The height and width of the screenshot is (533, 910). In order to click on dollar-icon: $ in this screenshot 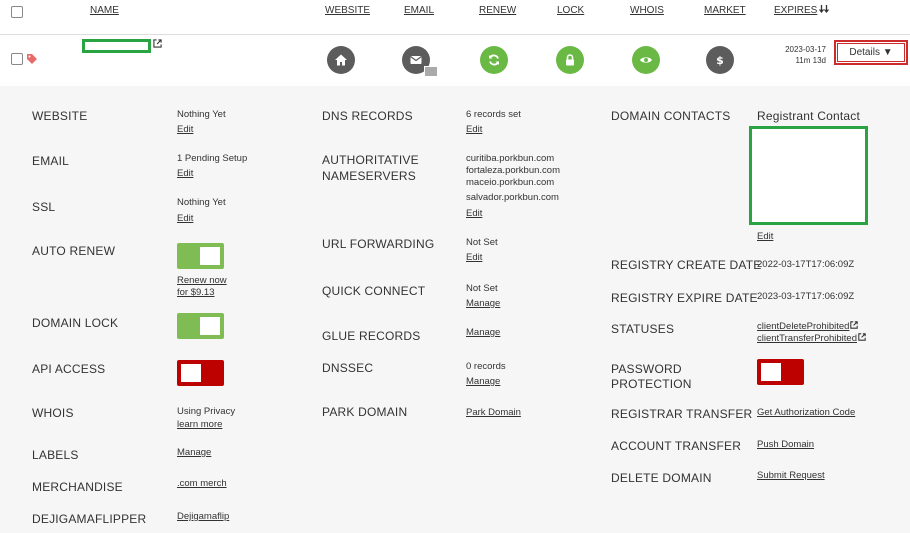, I will do `click(720, 60)`.